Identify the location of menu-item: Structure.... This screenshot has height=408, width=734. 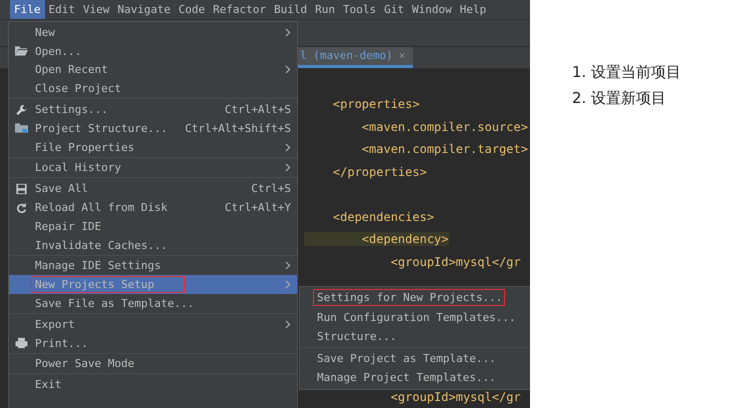
(415, 336).